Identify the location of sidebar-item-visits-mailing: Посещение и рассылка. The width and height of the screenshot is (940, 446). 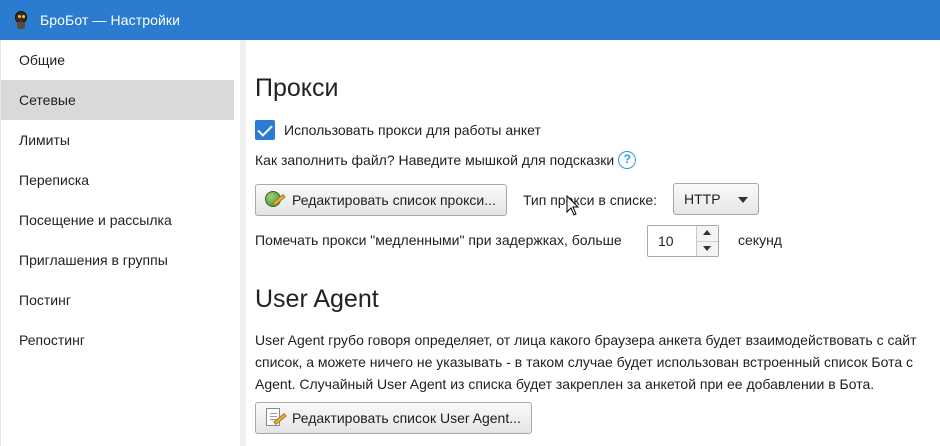
(117, 220).